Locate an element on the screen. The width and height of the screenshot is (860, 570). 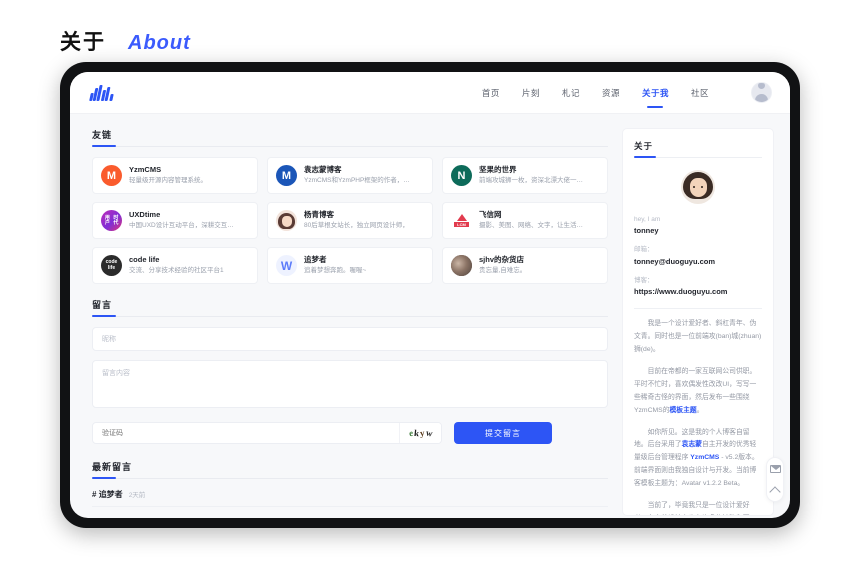
page-title-en: About is located at coordinates (159, 43).